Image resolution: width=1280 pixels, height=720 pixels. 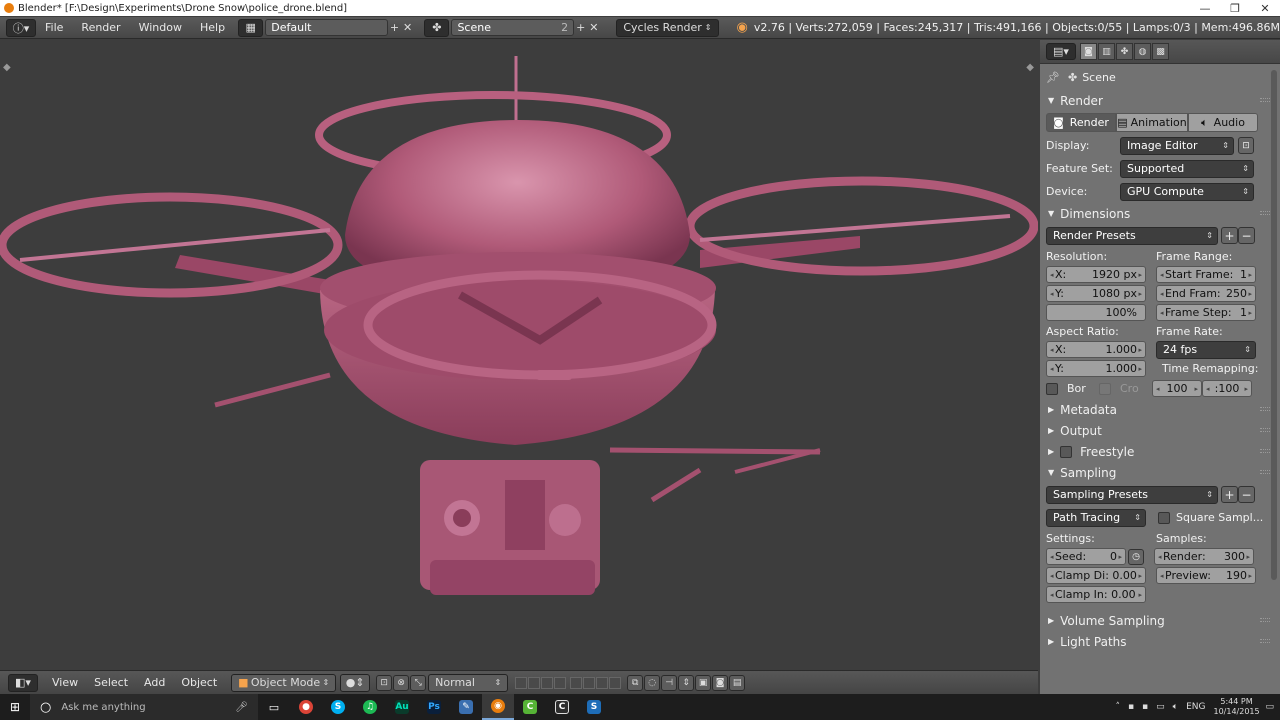 I want to click on integrator-select: Path Tracing ⇕, so click(x=1096, y=517).